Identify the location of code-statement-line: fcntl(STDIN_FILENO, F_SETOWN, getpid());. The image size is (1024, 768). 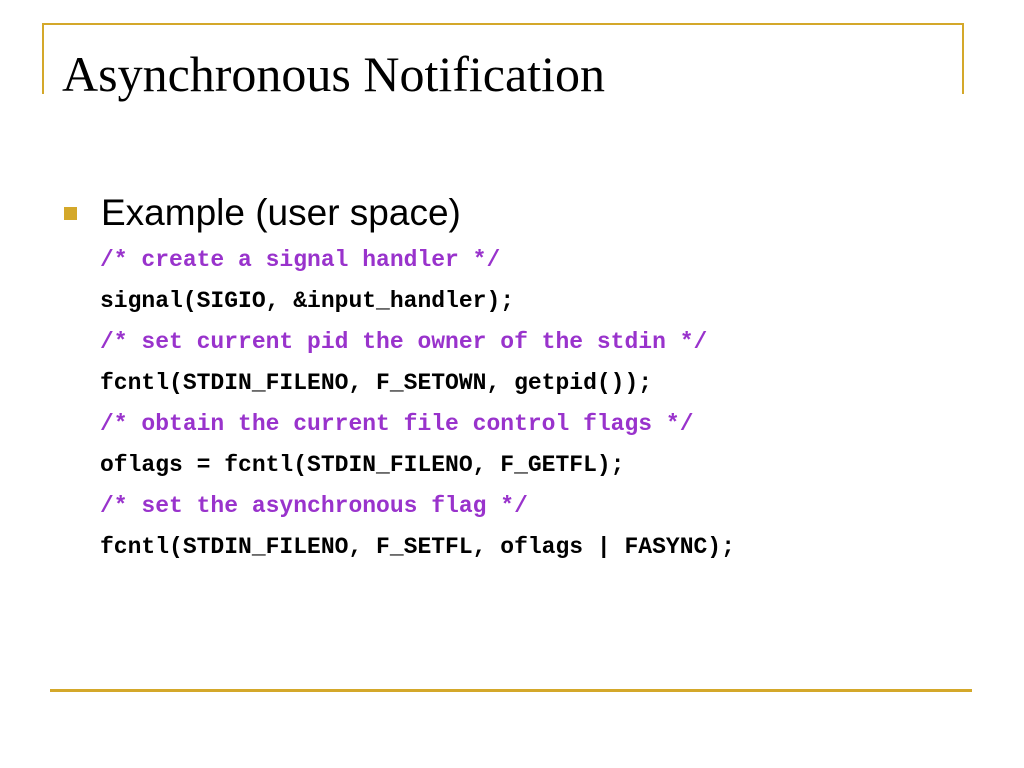
(376, 383).